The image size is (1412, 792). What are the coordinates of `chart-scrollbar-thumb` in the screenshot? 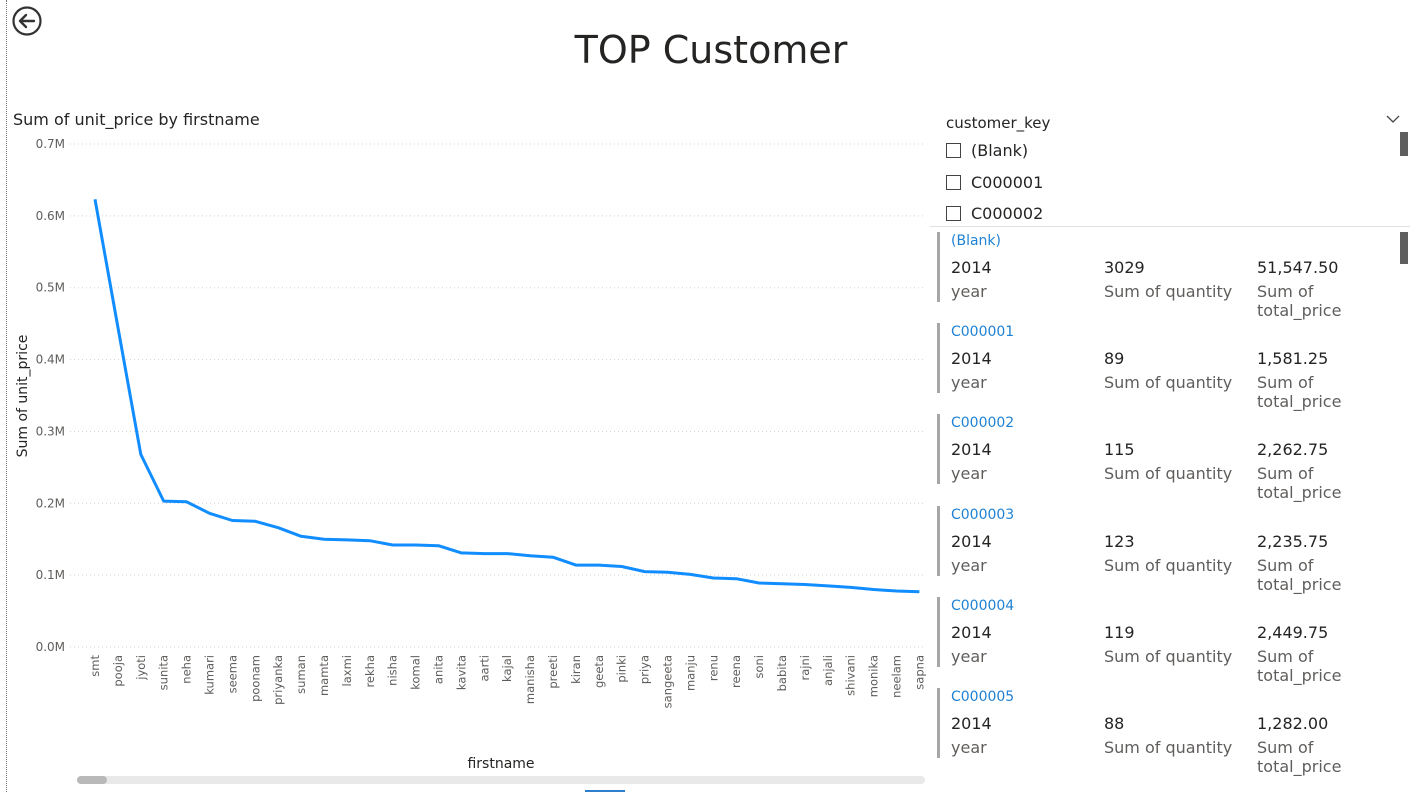 It's located at (92, 780).